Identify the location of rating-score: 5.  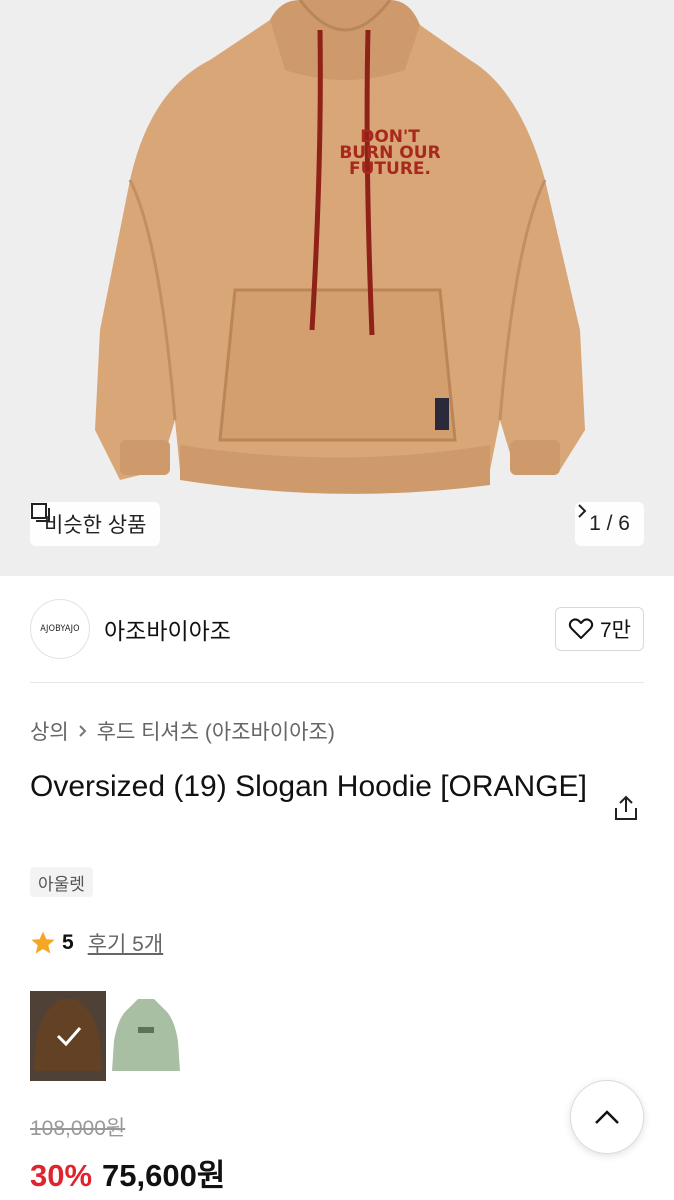
(68, 942).